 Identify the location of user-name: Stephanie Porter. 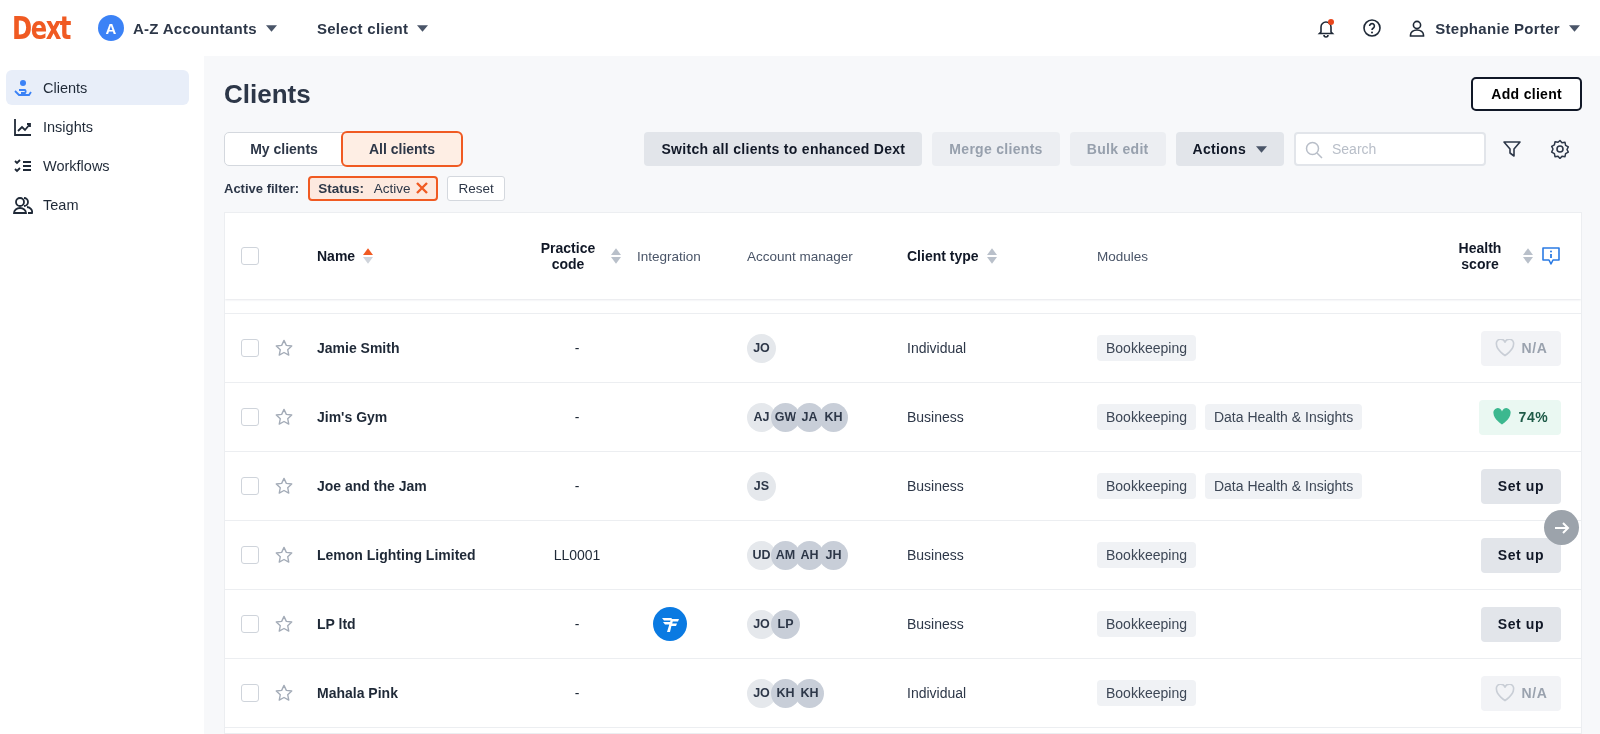
(1497, 28).